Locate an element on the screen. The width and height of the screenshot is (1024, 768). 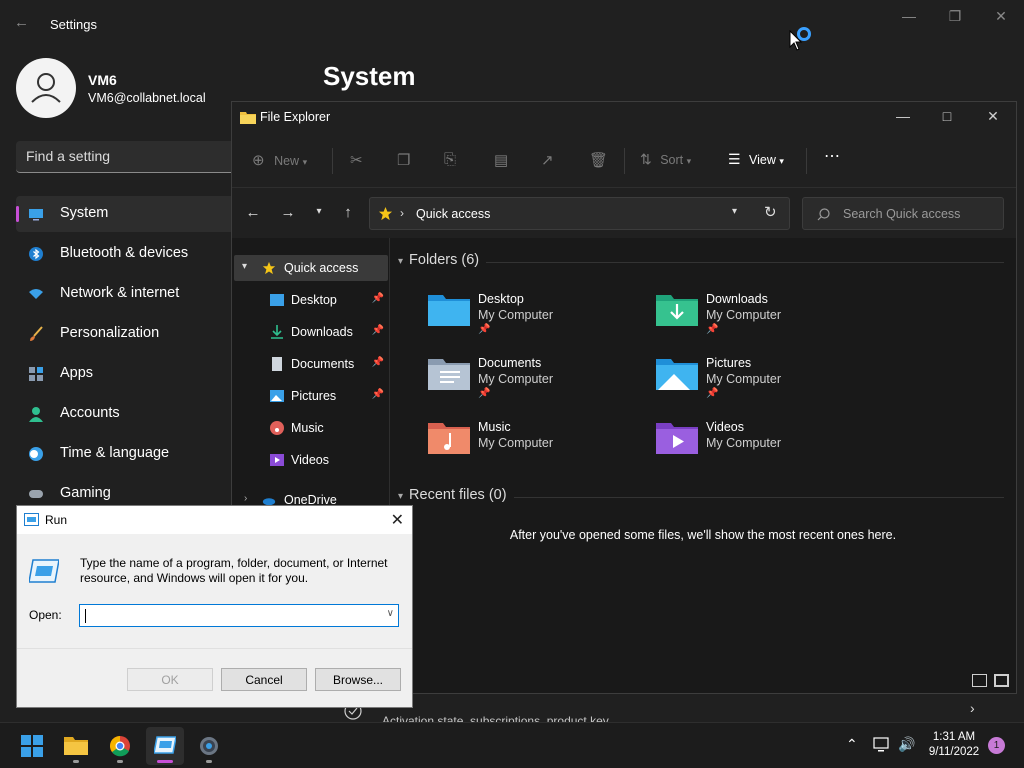
sidebar-item-label: Network & internet is located at coordinates (120, 293).